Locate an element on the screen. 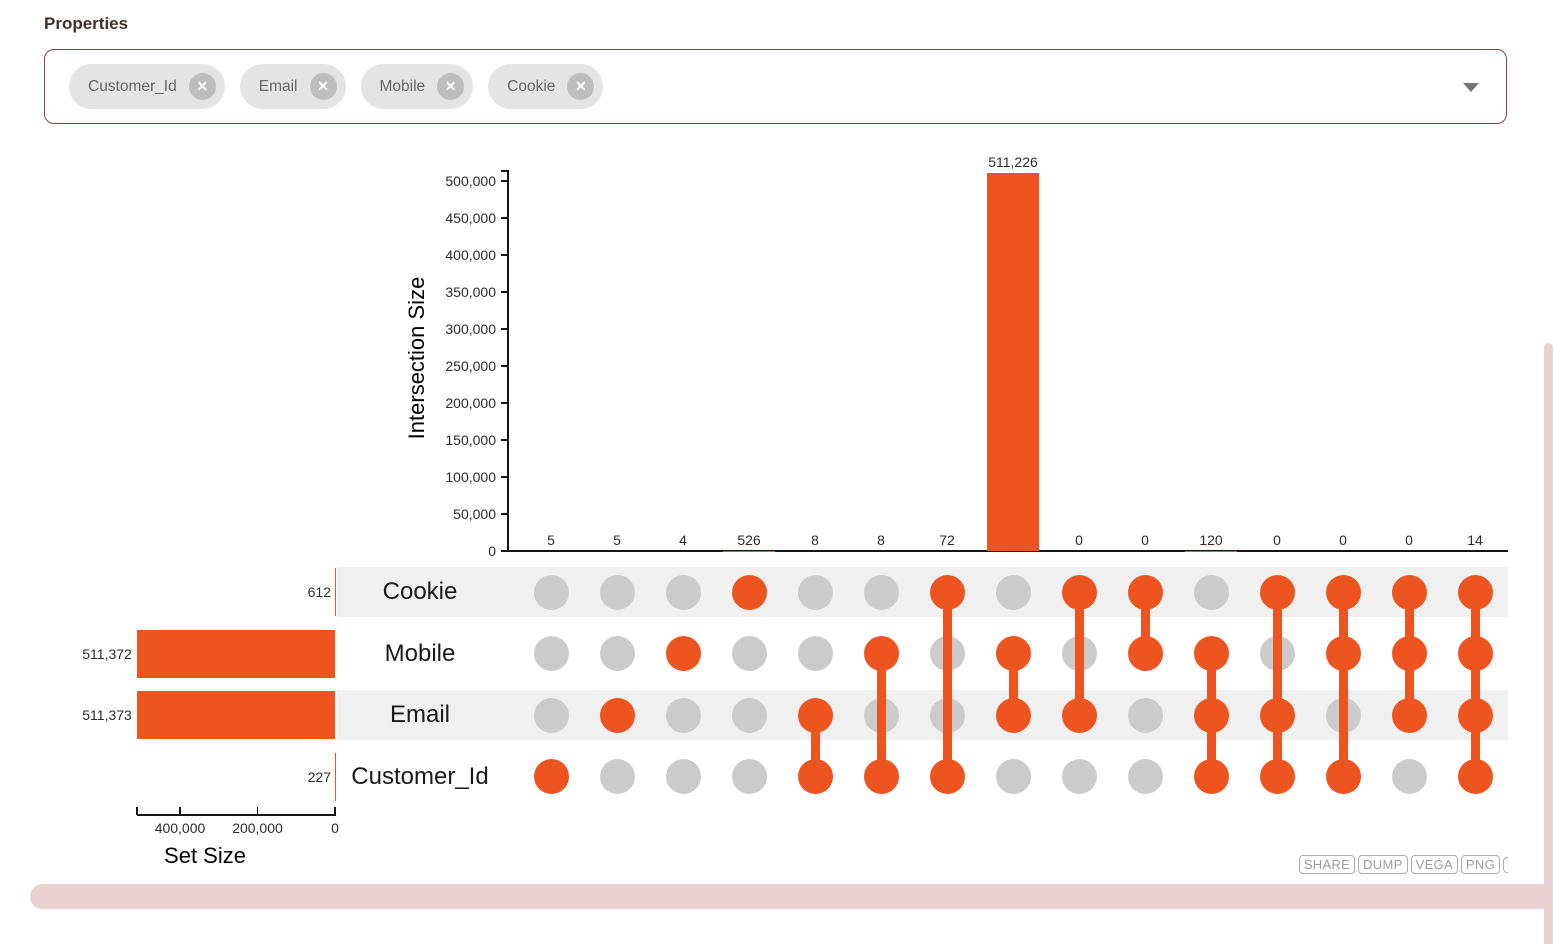 The width and height of the screenshot is (1553, 944). y-axis-line is located at coordinates (507, 361).